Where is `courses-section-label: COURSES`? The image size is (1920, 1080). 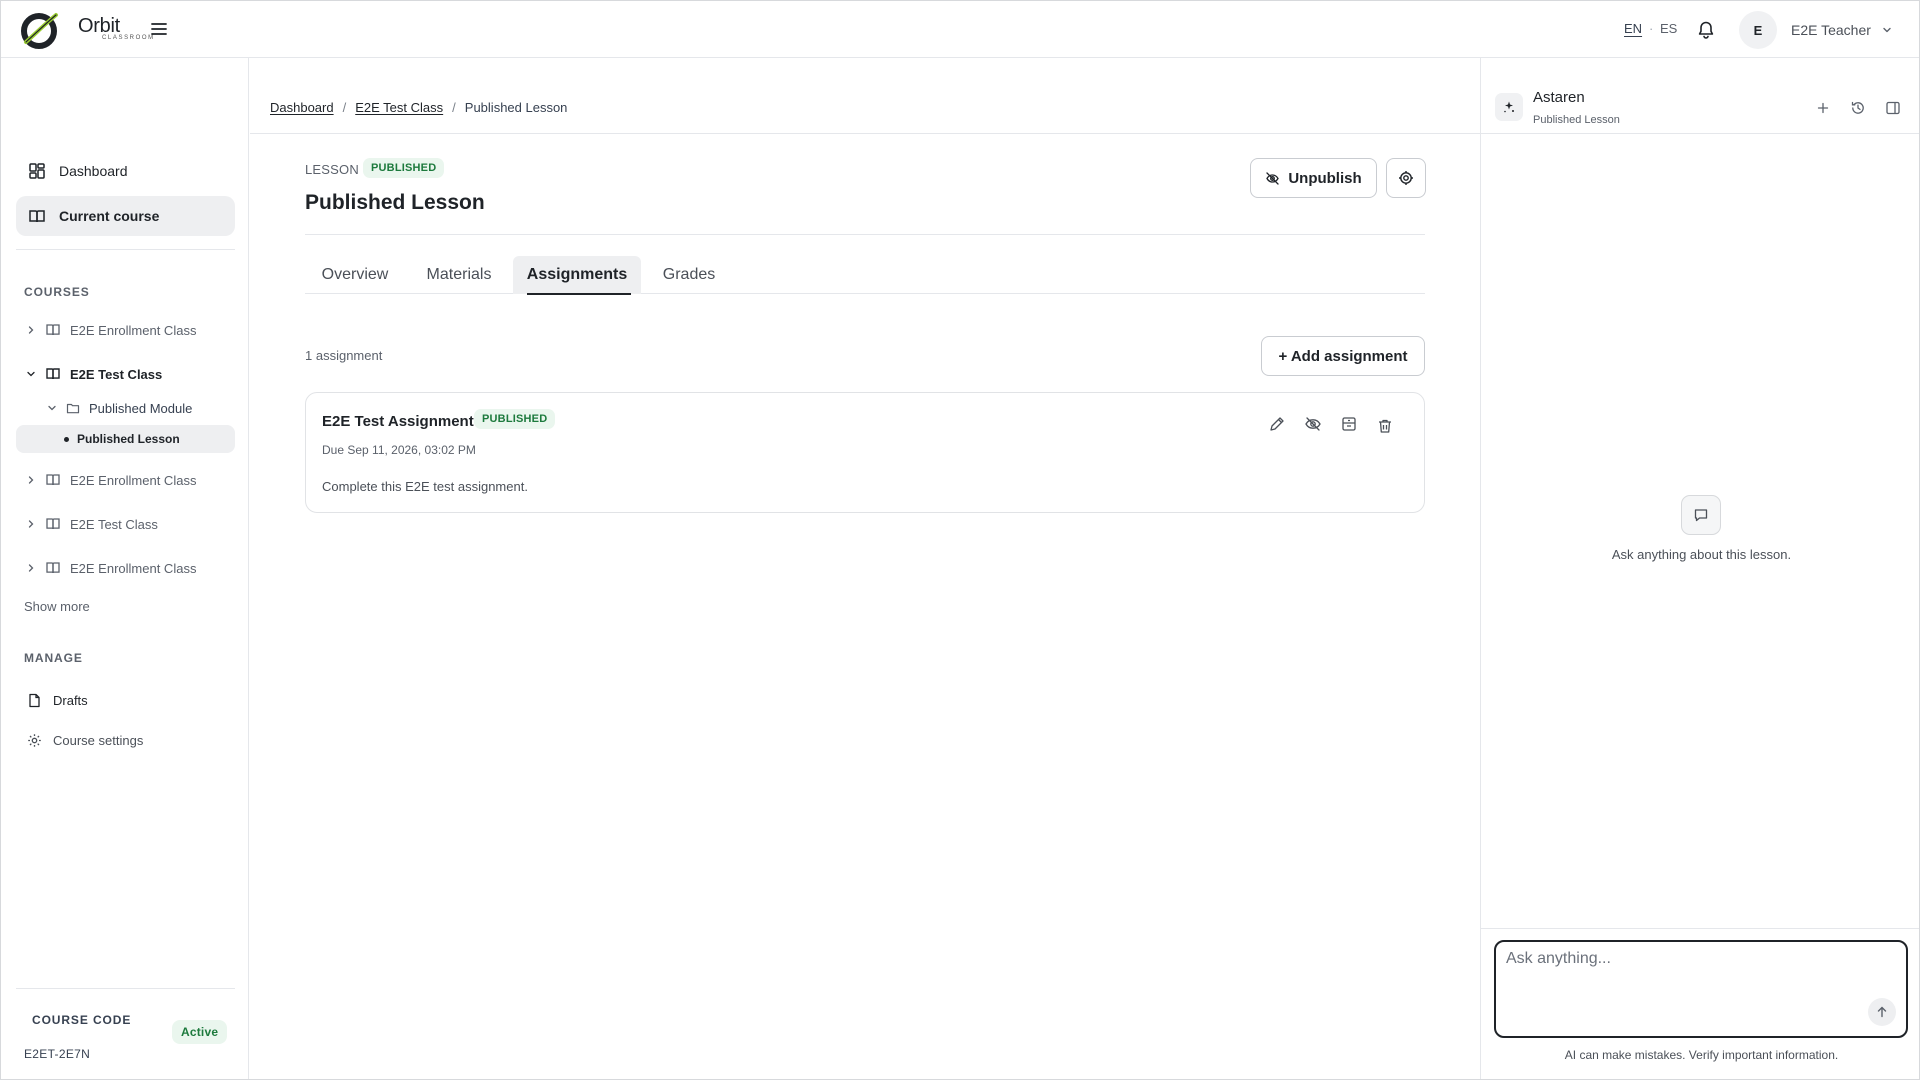 courses-section-label: COURSES is located at coordinates (57, 292).